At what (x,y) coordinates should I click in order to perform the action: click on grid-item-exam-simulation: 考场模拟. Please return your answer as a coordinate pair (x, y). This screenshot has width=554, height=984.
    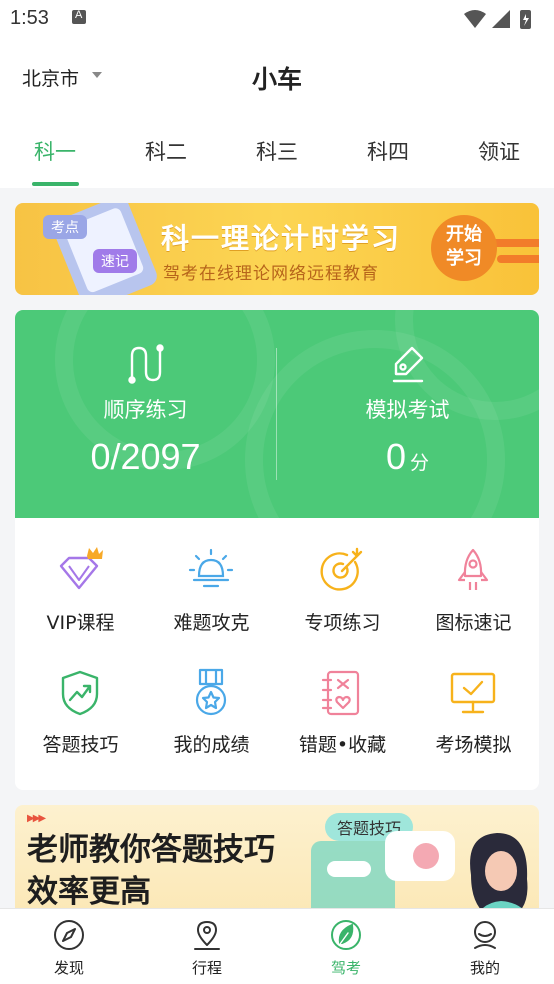
    Looking at the image, I should click on (473, 701).